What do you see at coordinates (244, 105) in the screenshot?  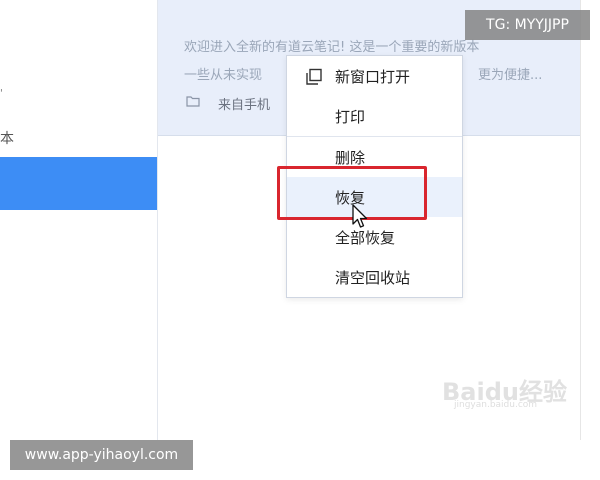 I see `source-label: 来自手机` at bounding box center [244, 105].